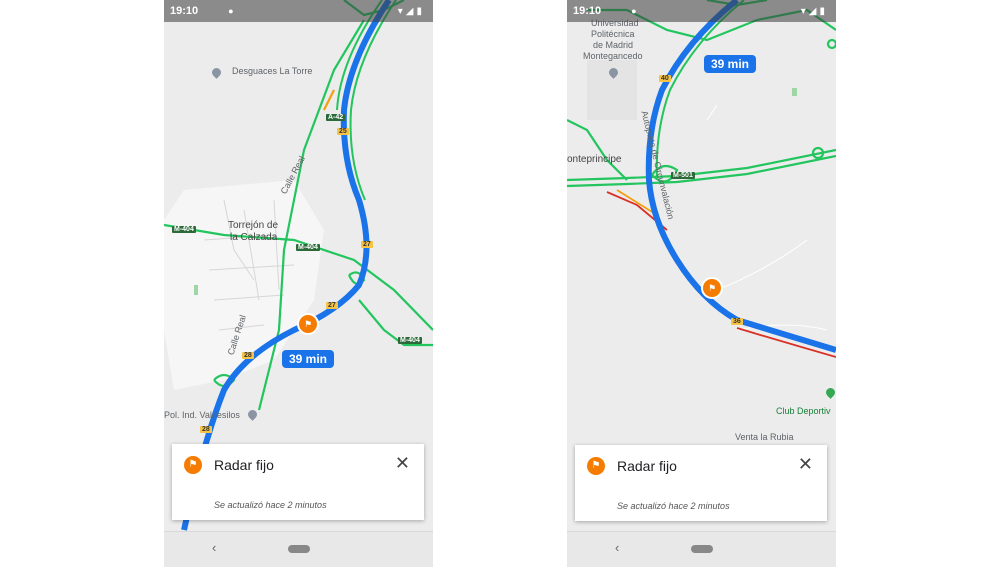 This screenshot has width=1000, height=567. I want to click on road-badge: 25, so click(343, 131).